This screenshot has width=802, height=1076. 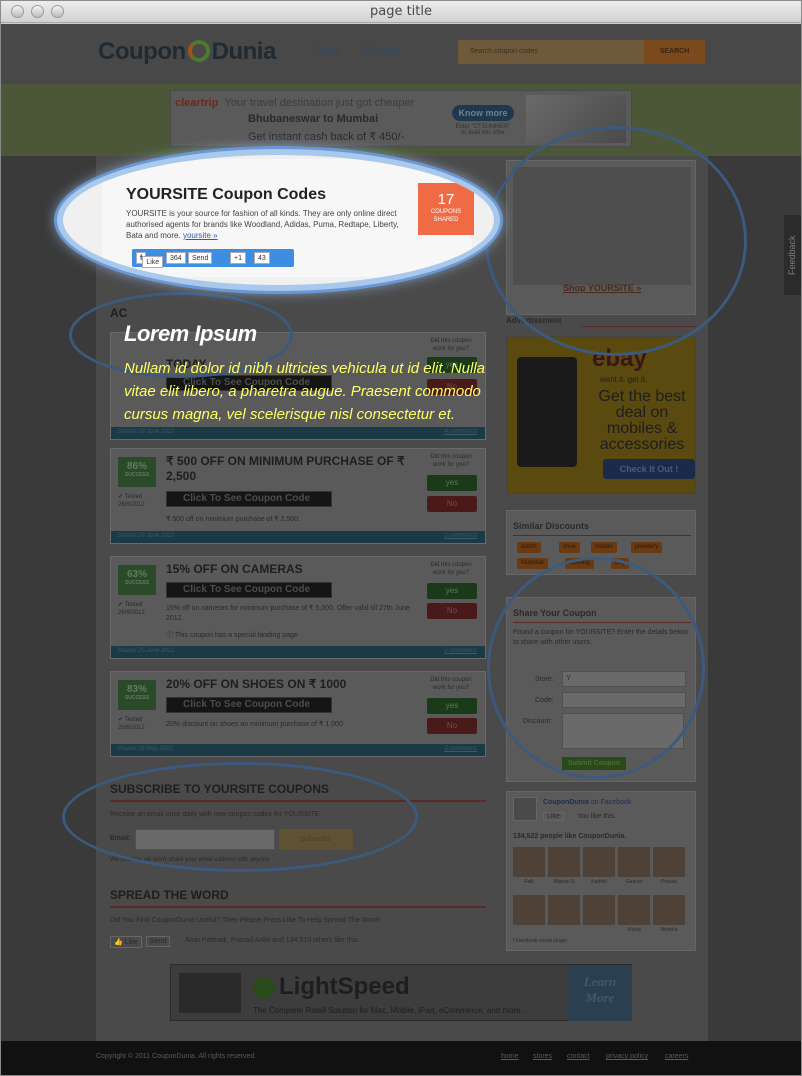 I want to click on store-link: yoursite », so click(x=200, y=235).